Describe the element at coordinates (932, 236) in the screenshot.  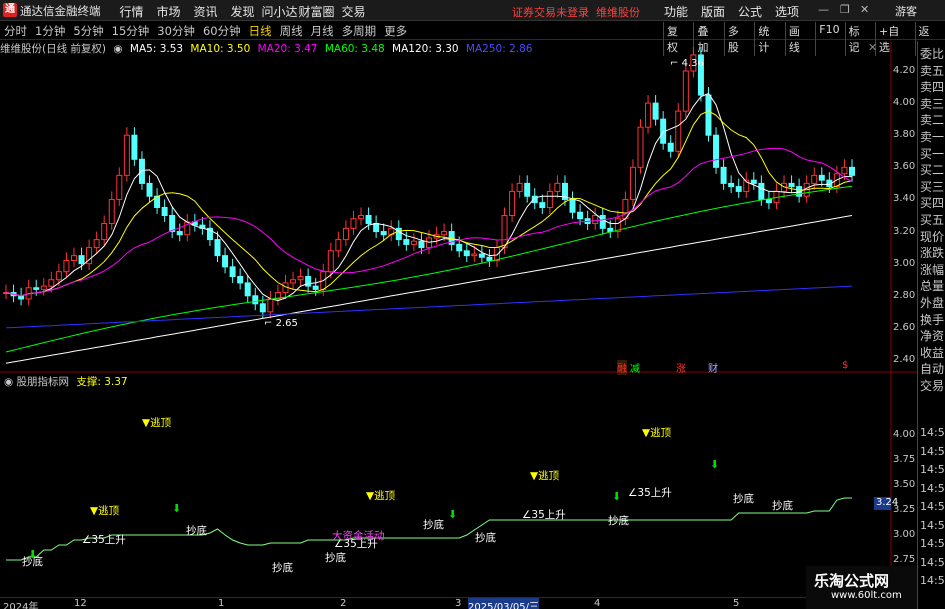
I see `side-panel-item: 现价` at that location.